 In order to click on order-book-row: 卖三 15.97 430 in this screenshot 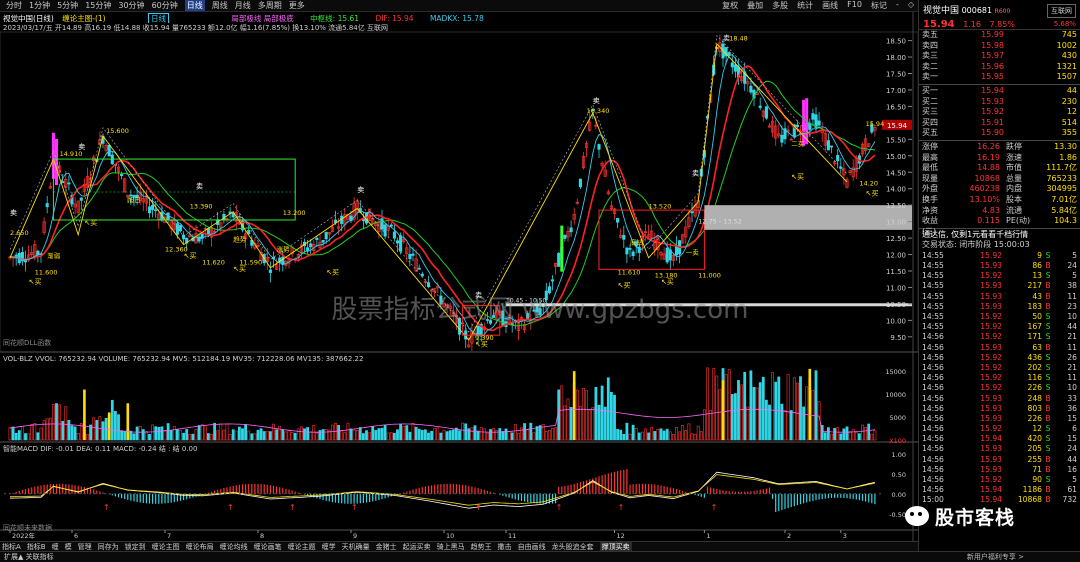, I will do `click(999, 56)`.